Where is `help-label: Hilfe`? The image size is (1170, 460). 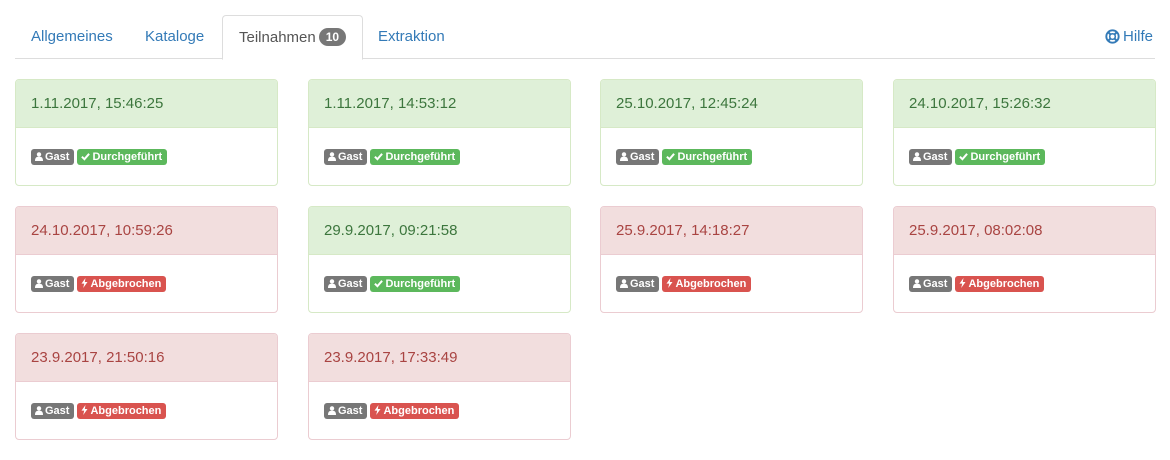 help-label: Hilfe is located at coordinates (1137, 36).